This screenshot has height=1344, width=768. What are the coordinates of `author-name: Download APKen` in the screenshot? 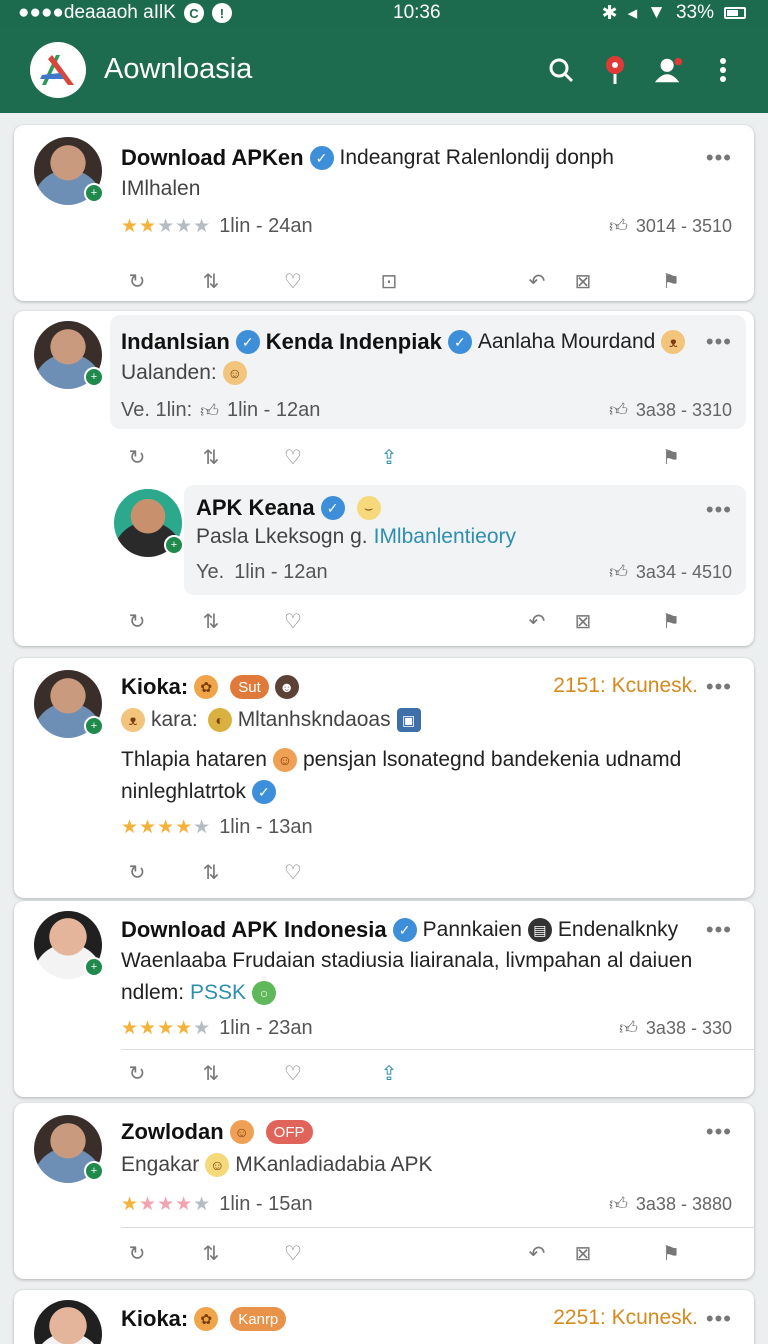 It's located at (212, 158).